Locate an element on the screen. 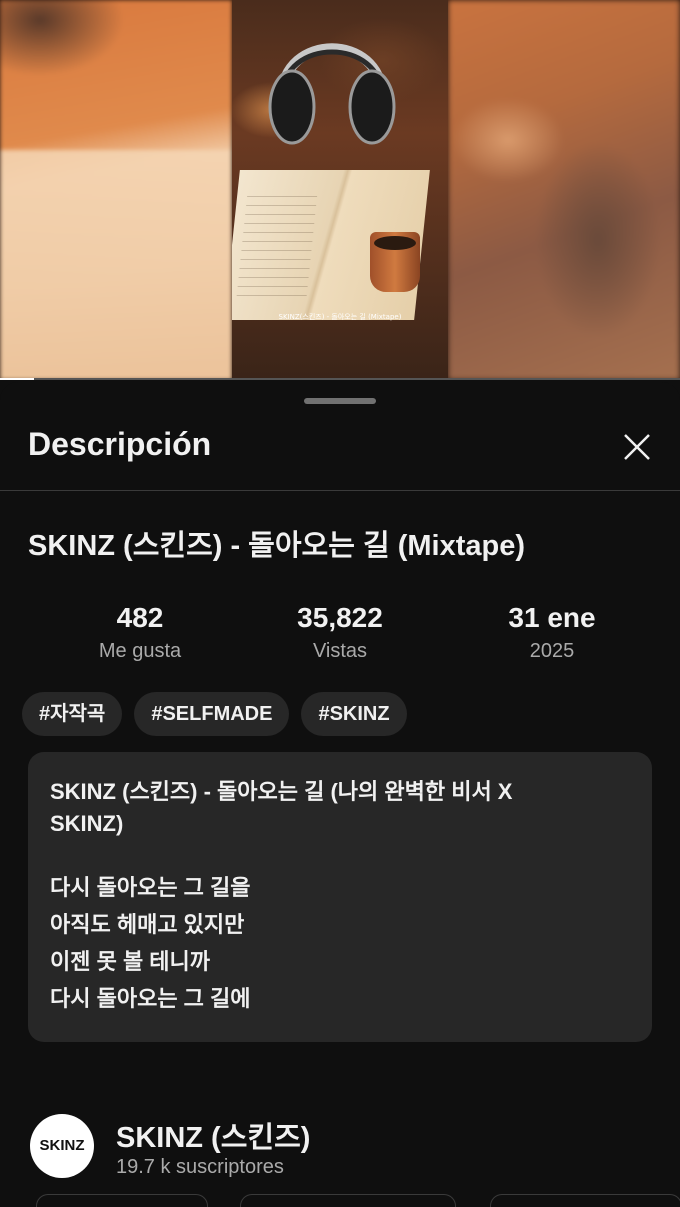 Image resolution: width=680 pixels, height=1207 pixels. description-line: 다시 돌아오는 그 길을 is located at coordinates (150, 887).